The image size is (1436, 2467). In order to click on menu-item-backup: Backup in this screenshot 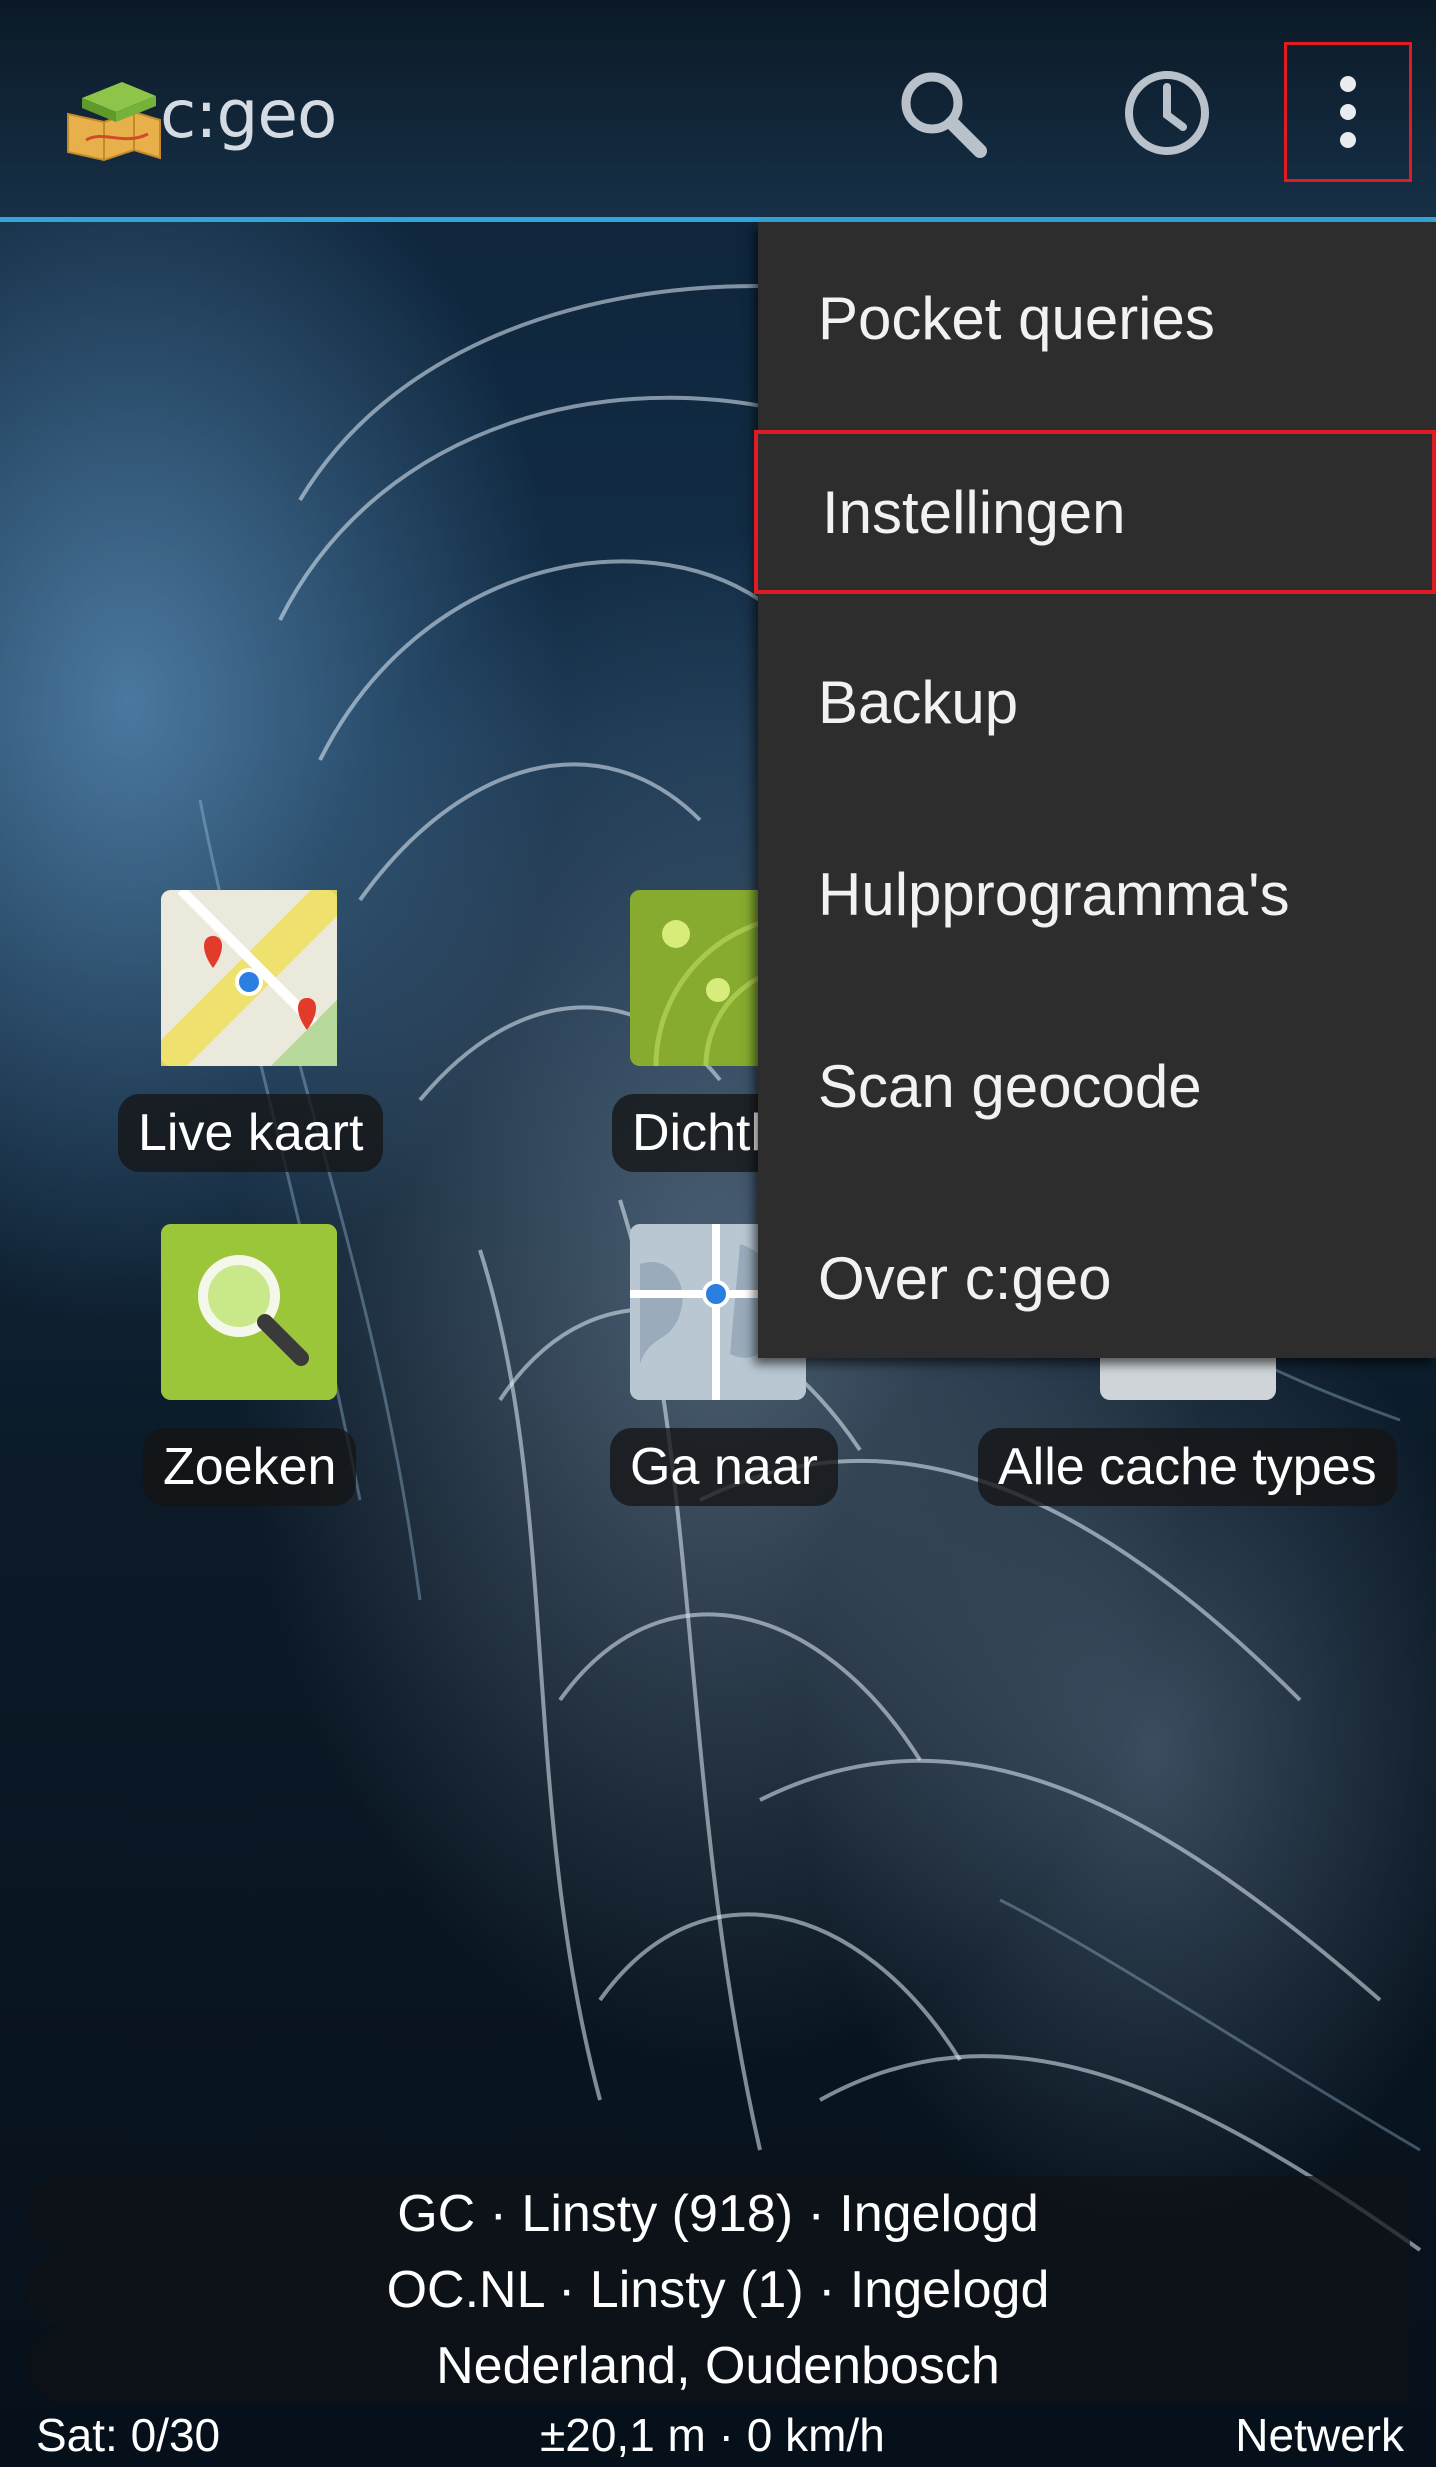, I will do `click(1097, 702)`.